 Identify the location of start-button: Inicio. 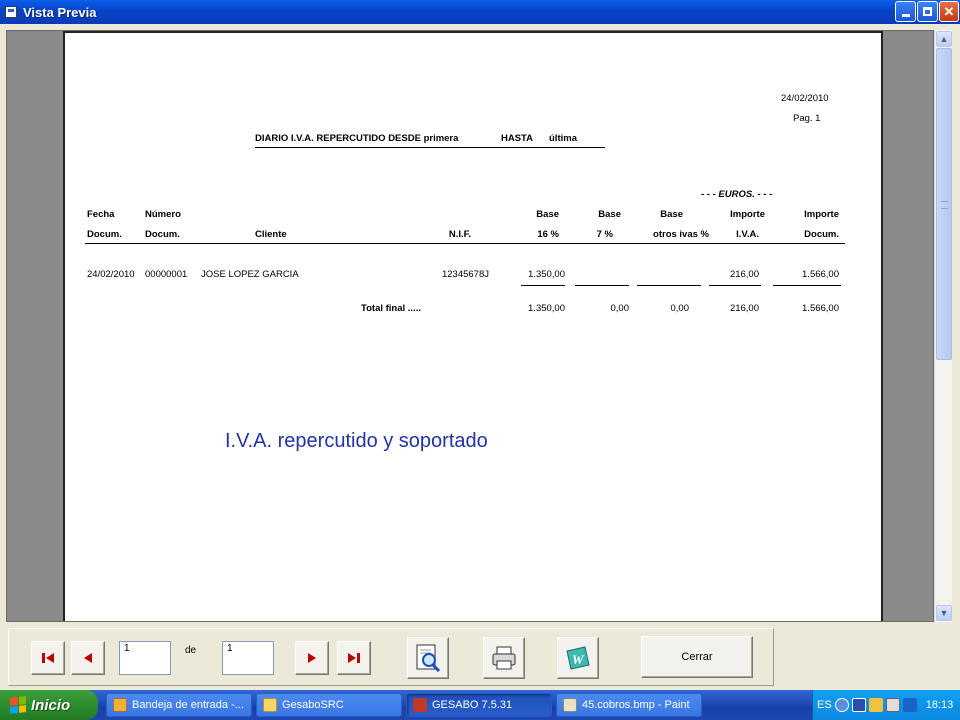
(49, 705).